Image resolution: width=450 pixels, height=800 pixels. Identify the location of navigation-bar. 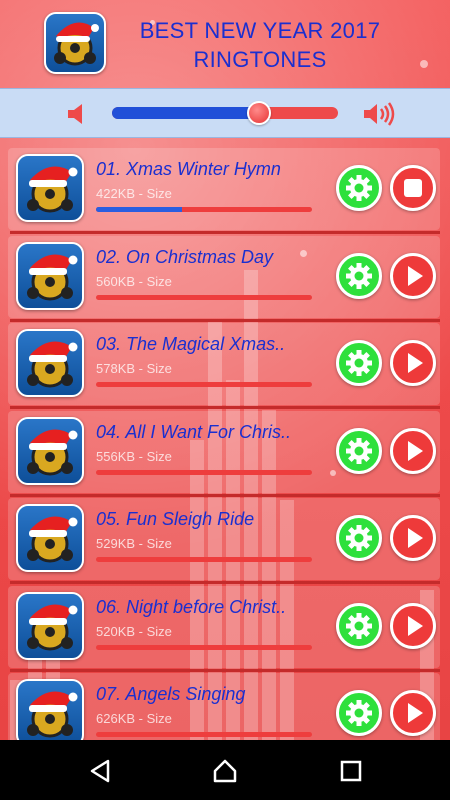
(225, 770).